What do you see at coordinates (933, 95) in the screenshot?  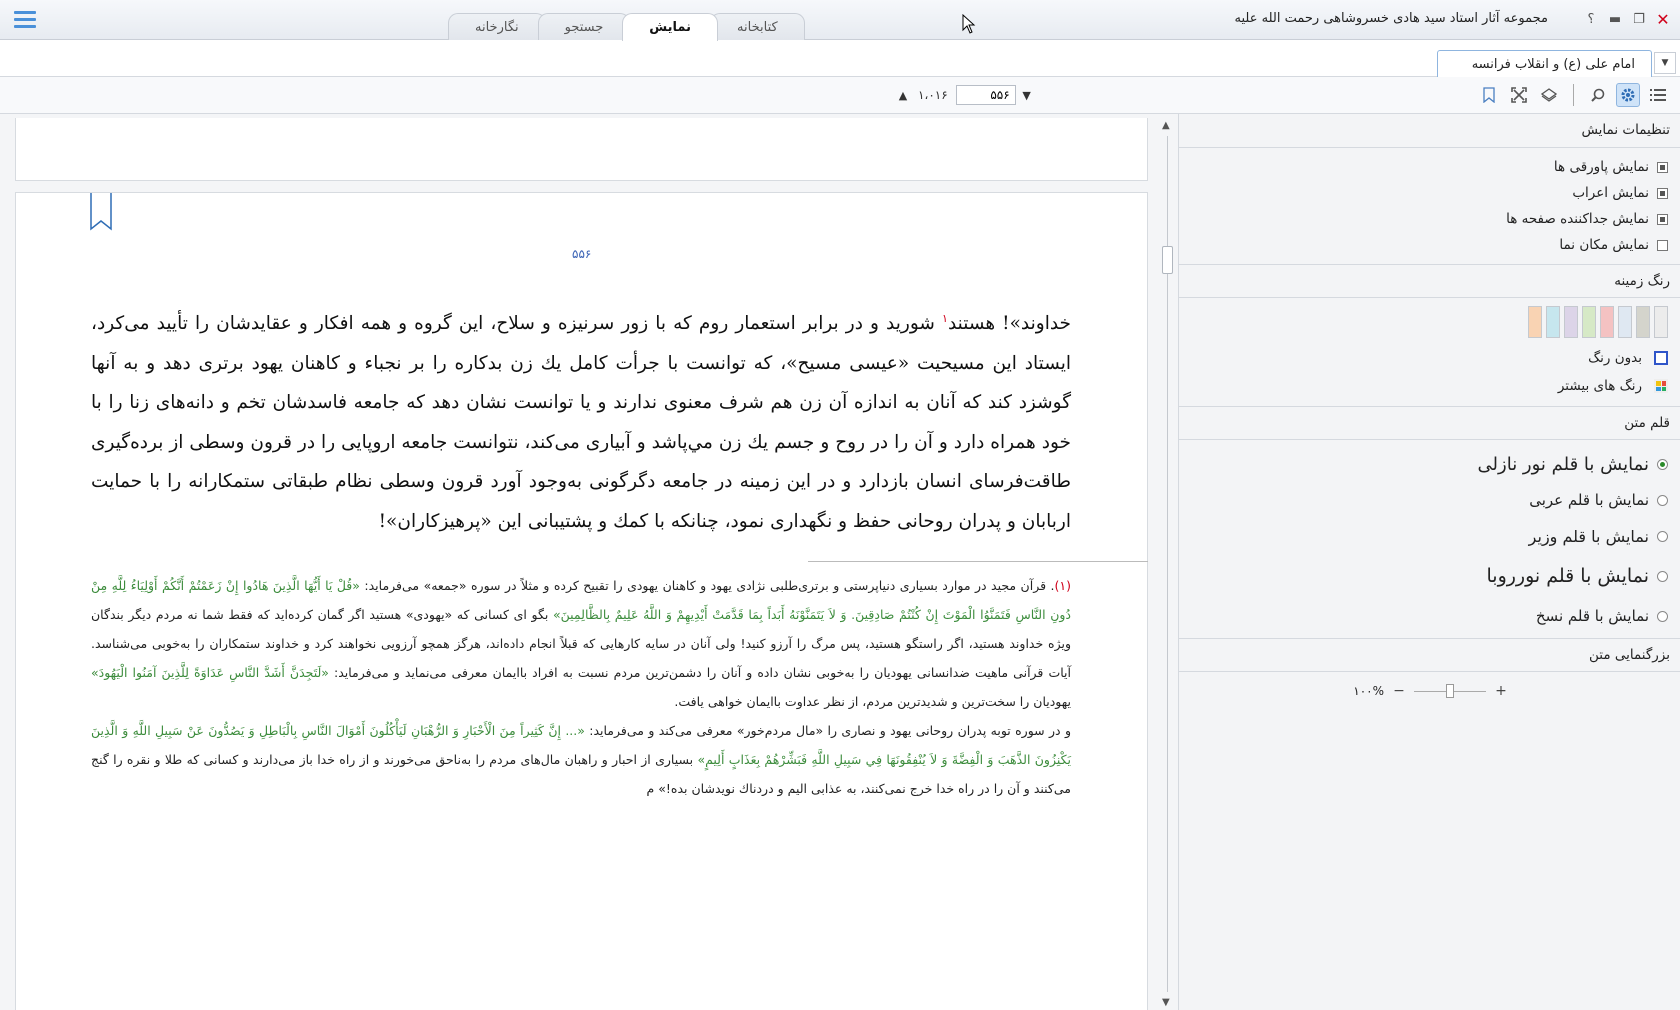 I see `page-total: ۱،۰۱۶` at bounding box center [933, 95].